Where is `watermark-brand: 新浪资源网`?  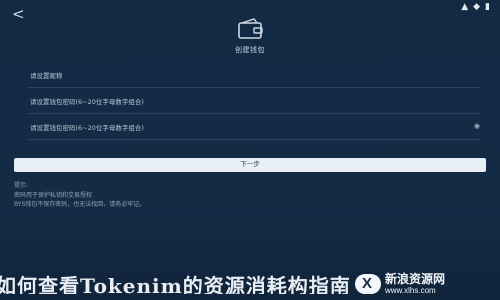
watermark-brand: 新浪资源网 is located at coordinates (415, 279).